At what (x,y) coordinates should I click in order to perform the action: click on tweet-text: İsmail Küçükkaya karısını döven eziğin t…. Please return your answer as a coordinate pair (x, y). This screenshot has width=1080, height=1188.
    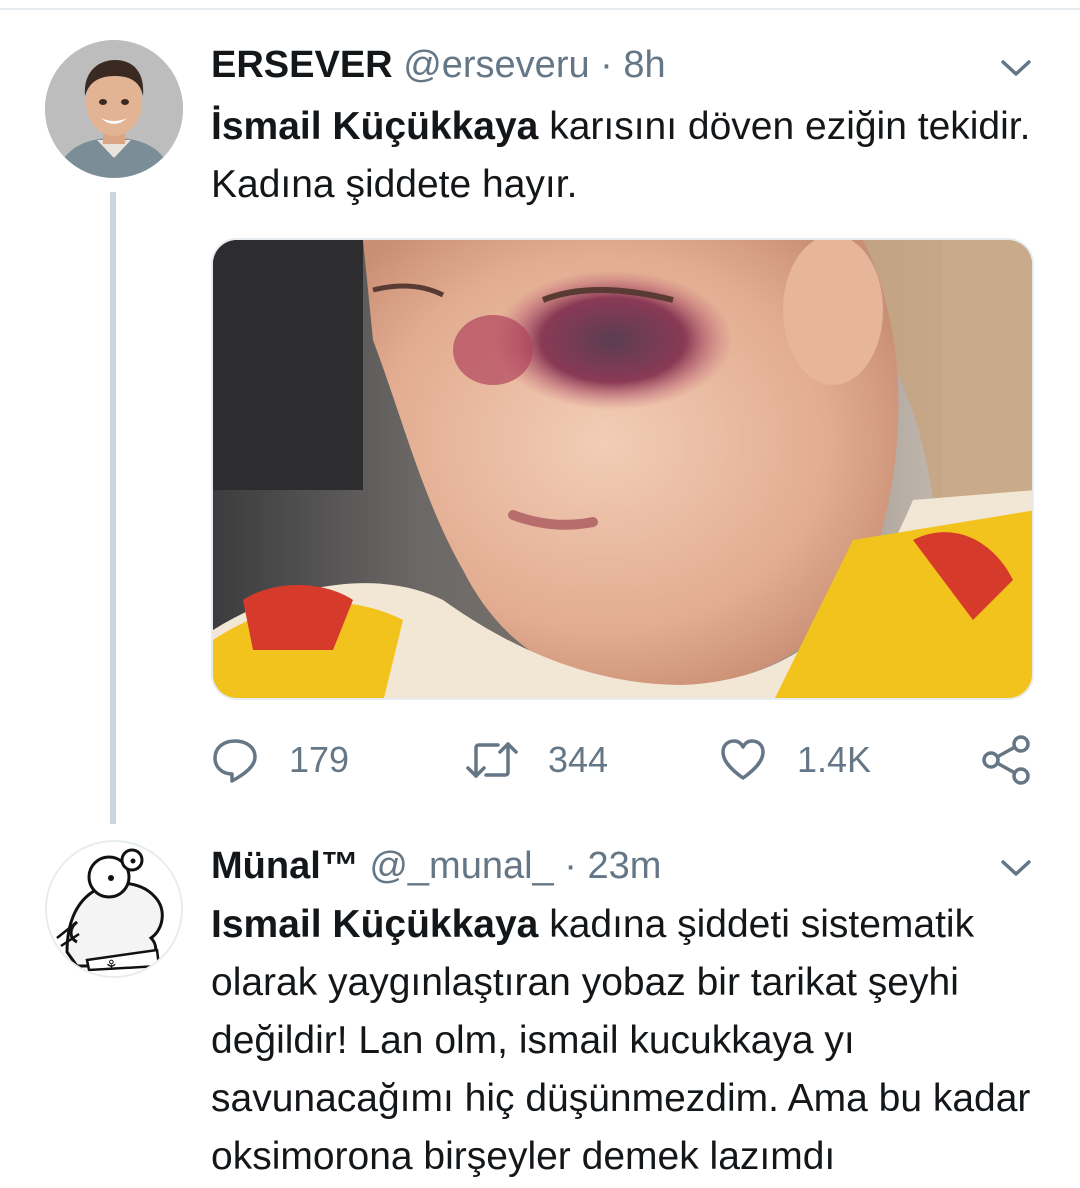
    Looking at the image, I should click on (631, 156).